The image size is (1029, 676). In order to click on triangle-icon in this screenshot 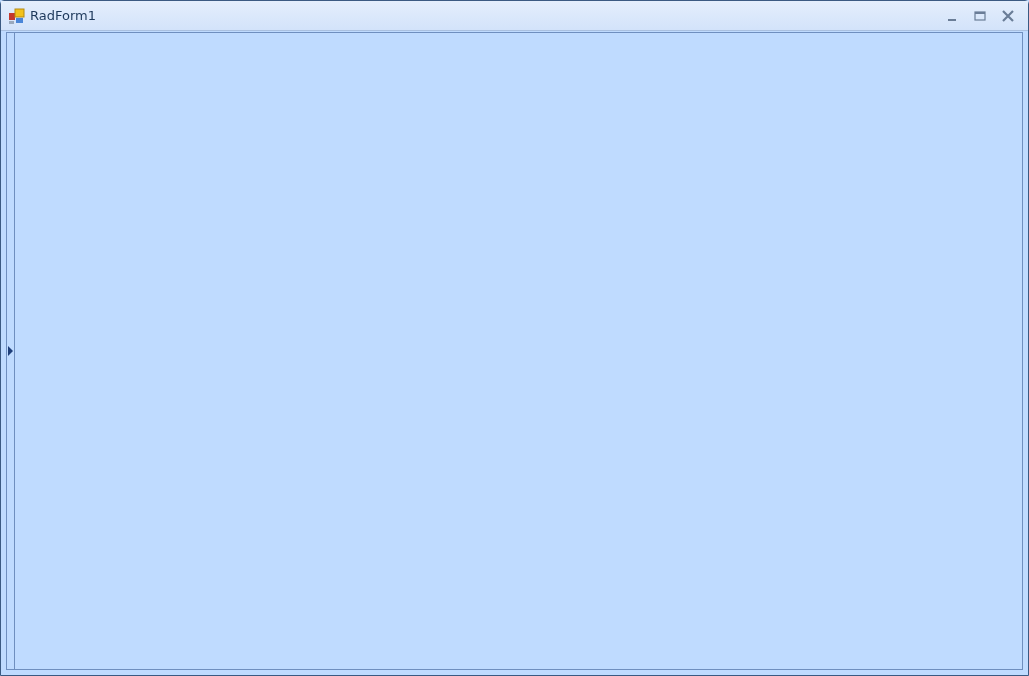, I will do `click(10, 351)`.